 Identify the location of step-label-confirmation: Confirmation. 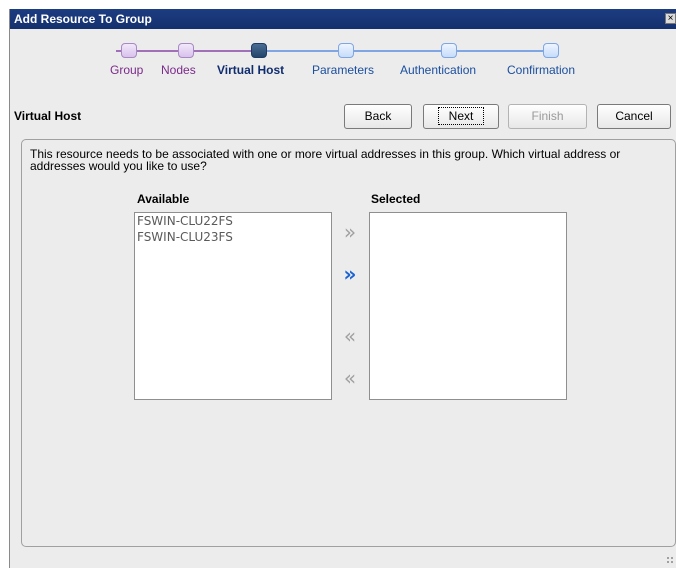
(541, 70).